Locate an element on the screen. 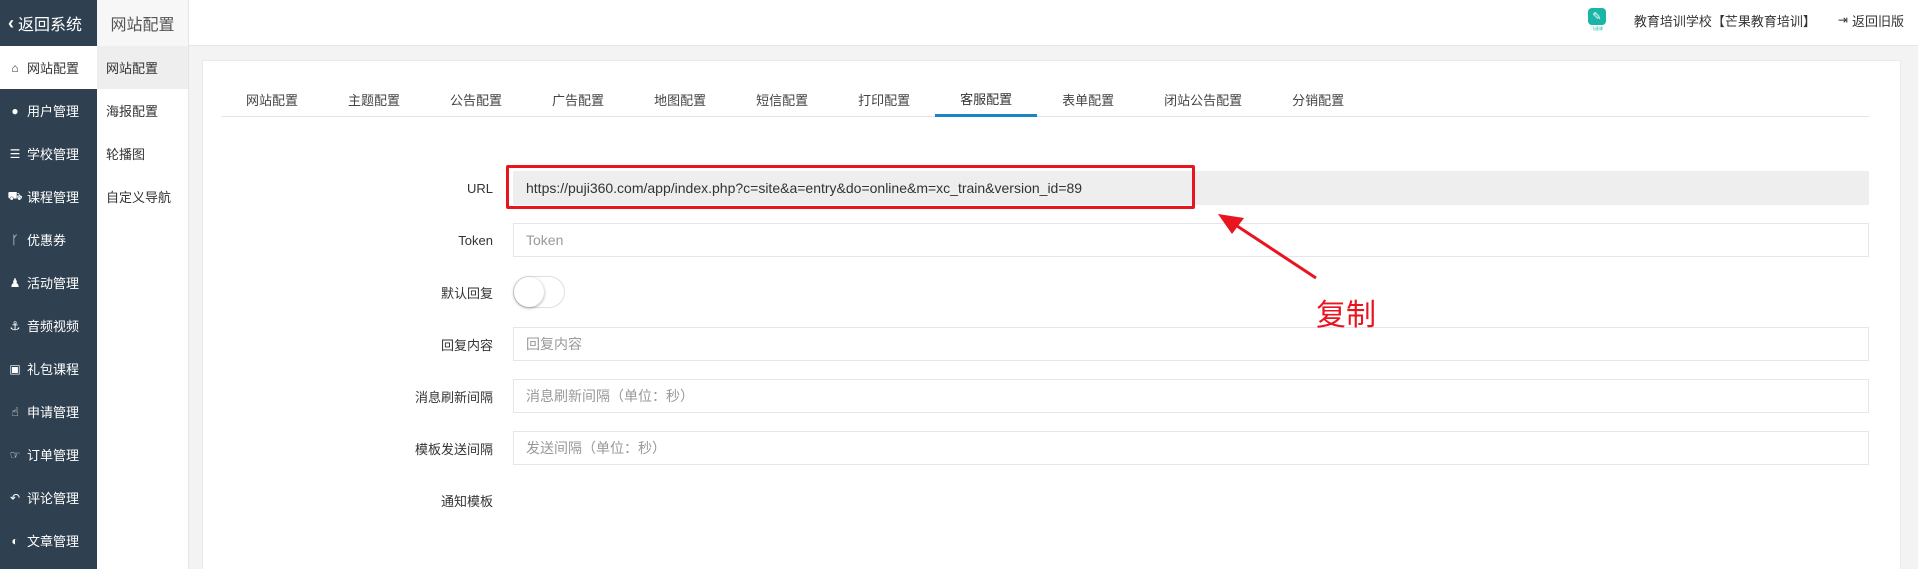 Image resolution: width=1918 pixels, height=569 pixels. toggle-knob is located at coordinates (529, 292).